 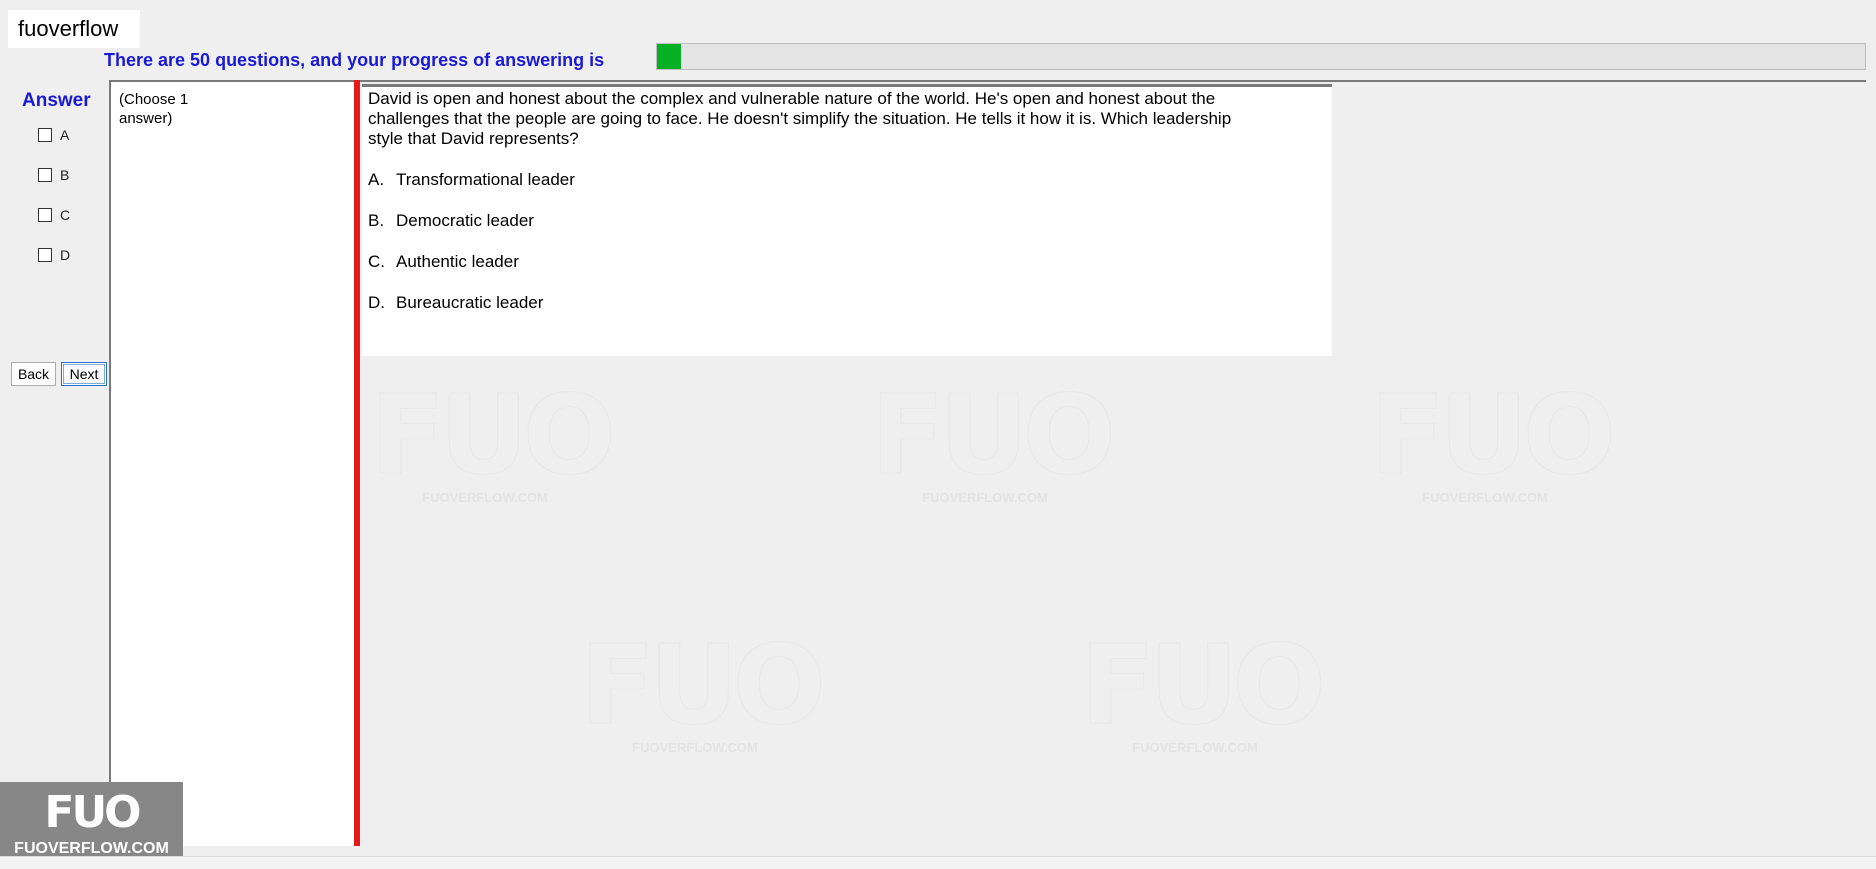 What do you see at coordinates (56, 100) in the screenshot?
I see `answer-title: Answer` at bounding box center [56, 100].